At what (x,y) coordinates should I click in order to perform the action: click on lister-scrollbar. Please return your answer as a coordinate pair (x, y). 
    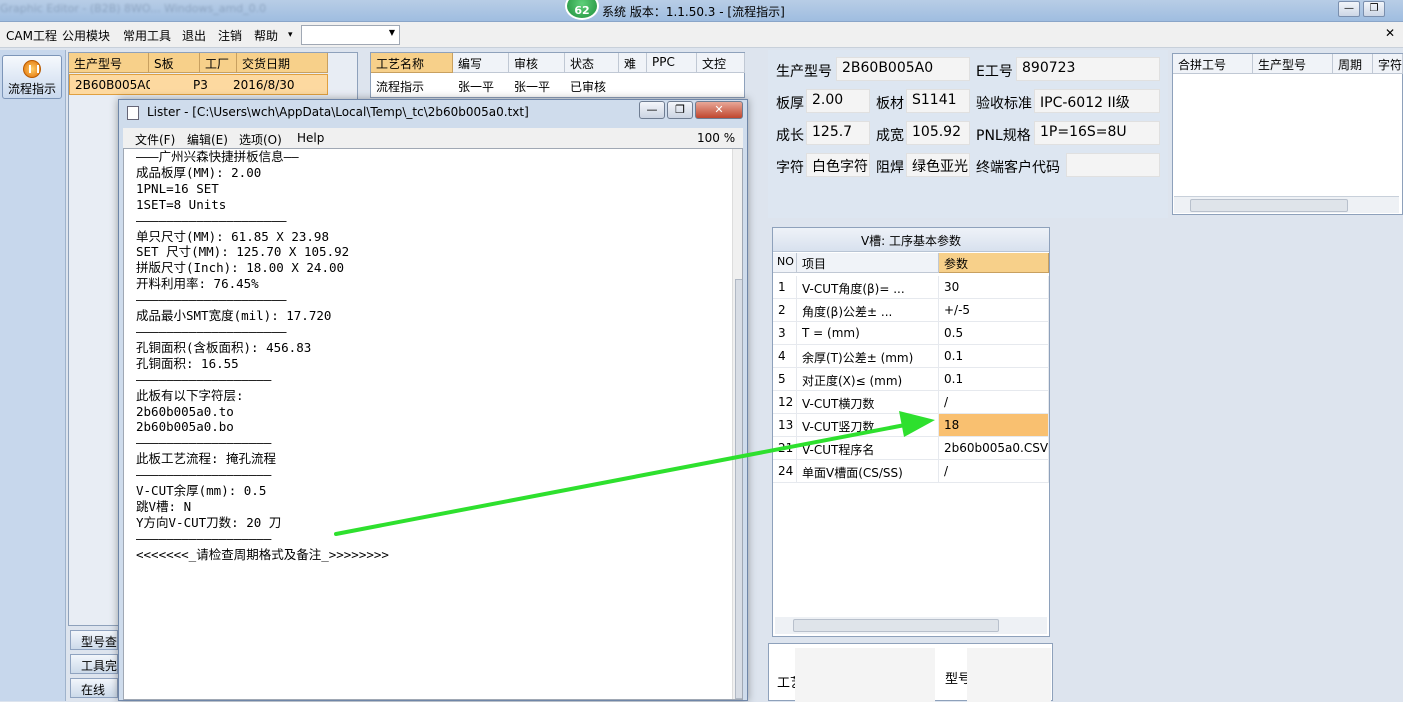
    Looking at the image, I should click on (737, 424).